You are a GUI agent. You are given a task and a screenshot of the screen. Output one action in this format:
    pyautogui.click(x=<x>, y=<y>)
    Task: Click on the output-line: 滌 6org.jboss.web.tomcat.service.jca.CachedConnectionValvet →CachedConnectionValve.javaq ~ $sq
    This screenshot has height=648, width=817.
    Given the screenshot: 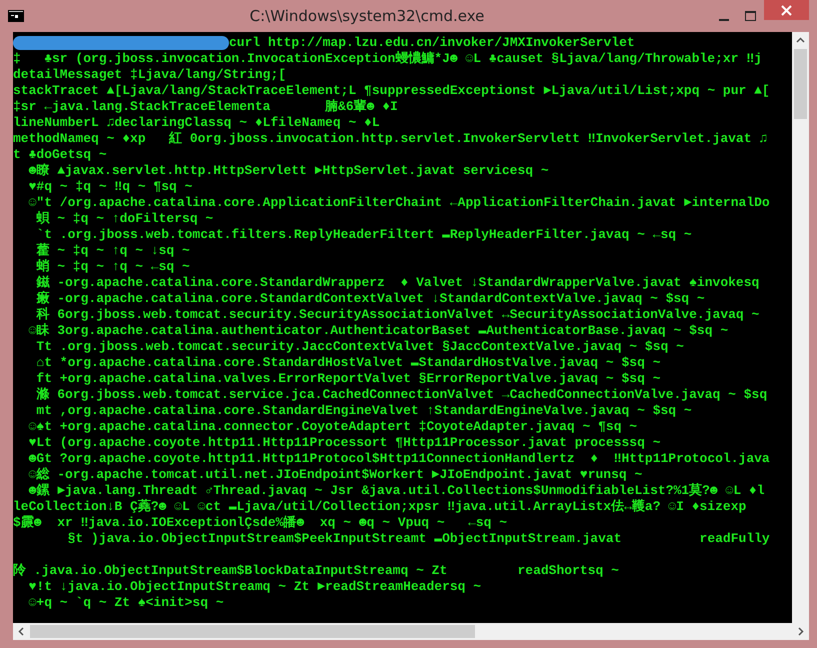 What is the action you would take?
    pyautogui.click(x=401, y=395)
    